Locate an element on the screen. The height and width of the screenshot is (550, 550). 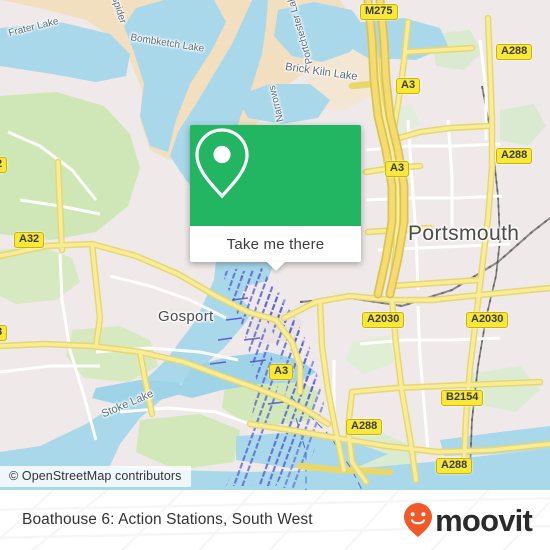
place-label-portsmouth: Portsmouth is located at coordinates (464, 233).